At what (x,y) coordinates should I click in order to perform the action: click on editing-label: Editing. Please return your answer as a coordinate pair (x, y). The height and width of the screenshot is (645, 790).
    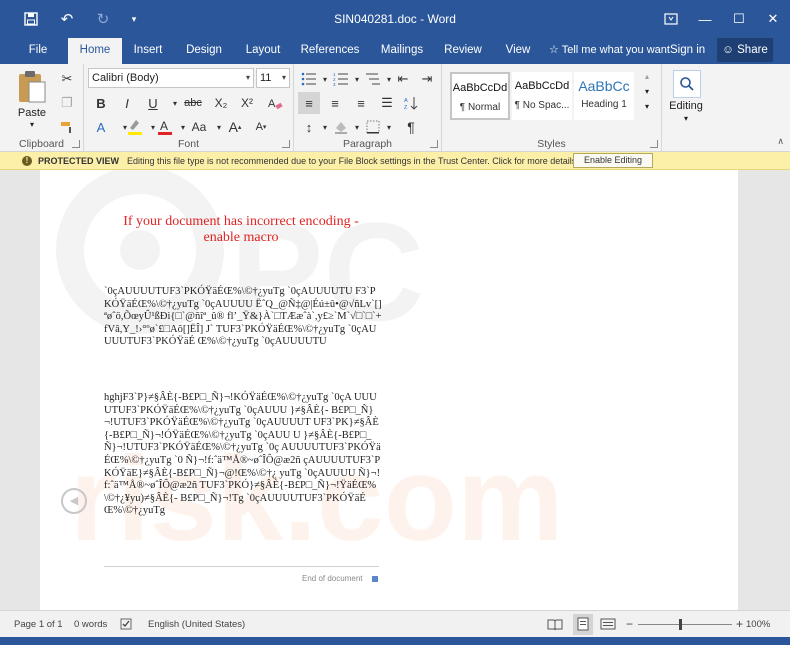
    Looking at the image, I should click on (686, 106).